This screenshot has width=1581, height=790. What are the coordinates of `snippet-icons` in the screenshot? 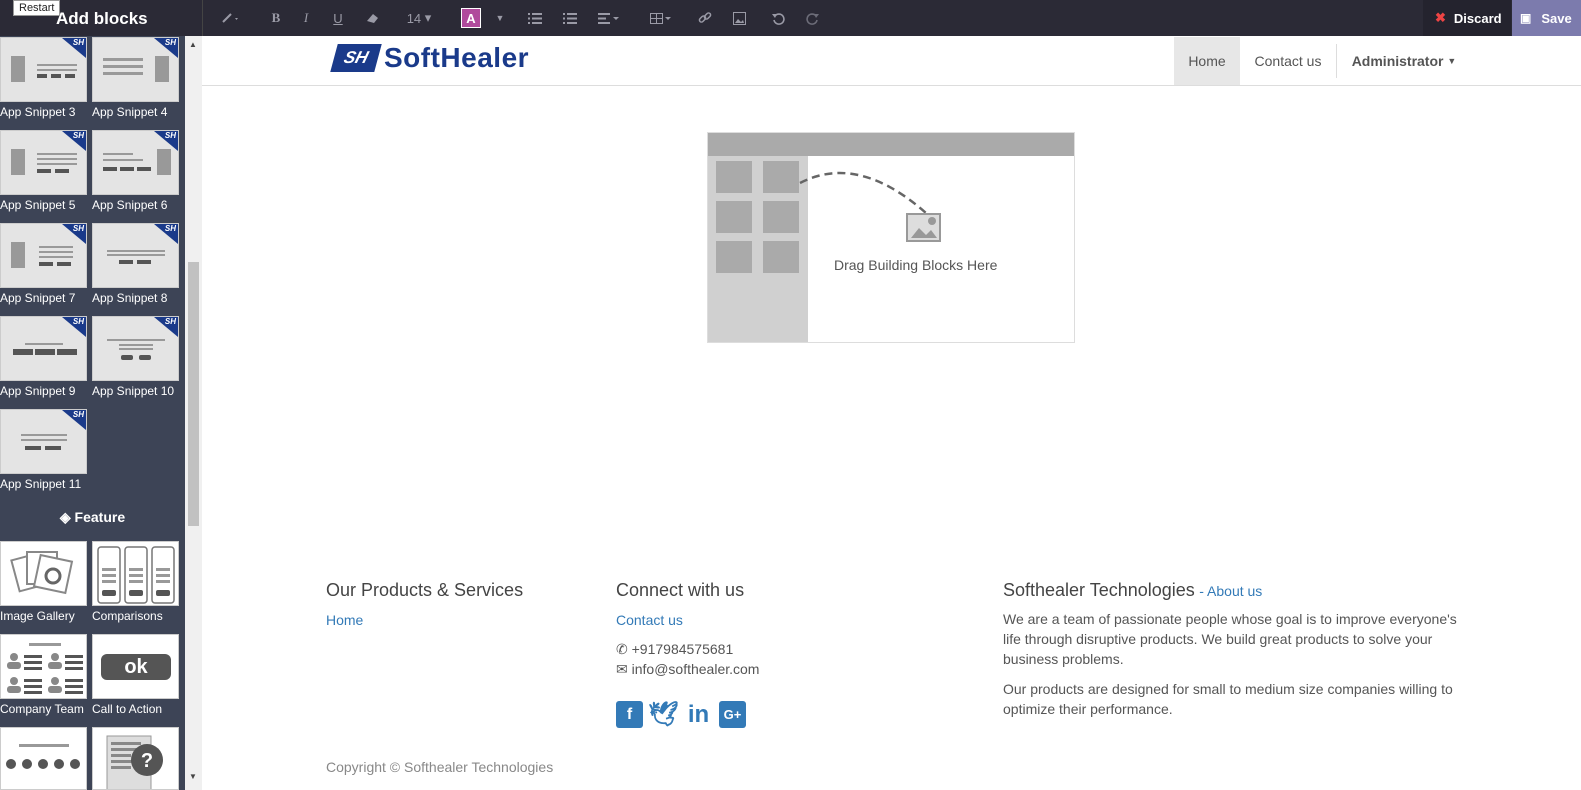 It's located at (43, 758).